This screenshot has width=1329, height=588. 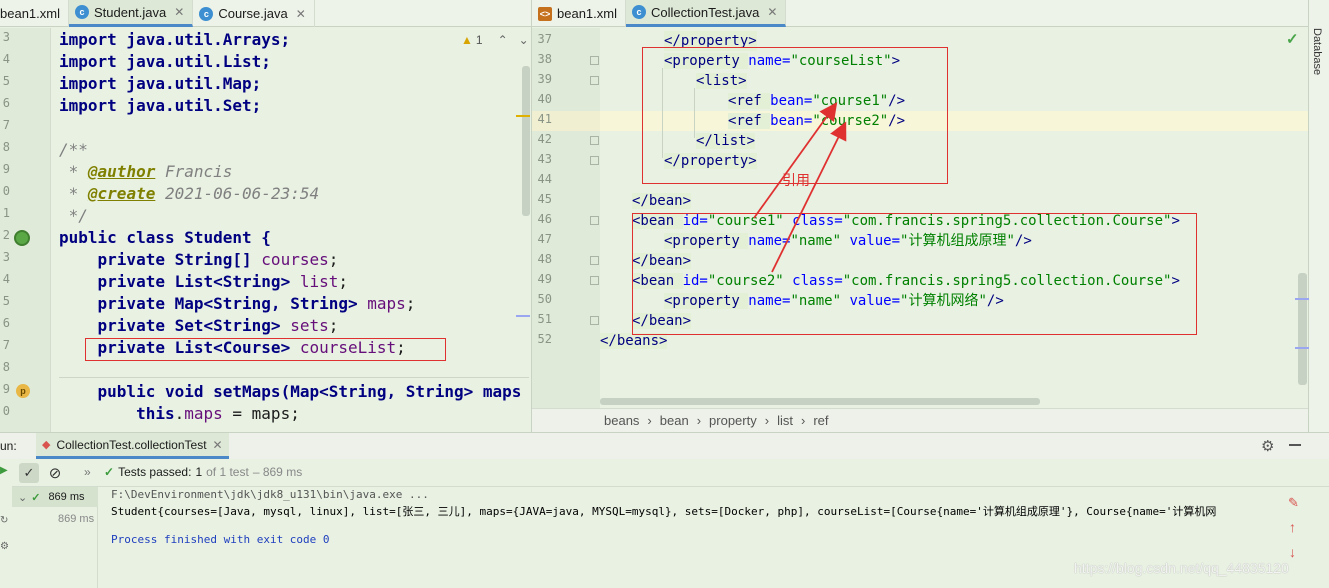 I want to click on tab-label: Course.java, so click(x=253, y=13).